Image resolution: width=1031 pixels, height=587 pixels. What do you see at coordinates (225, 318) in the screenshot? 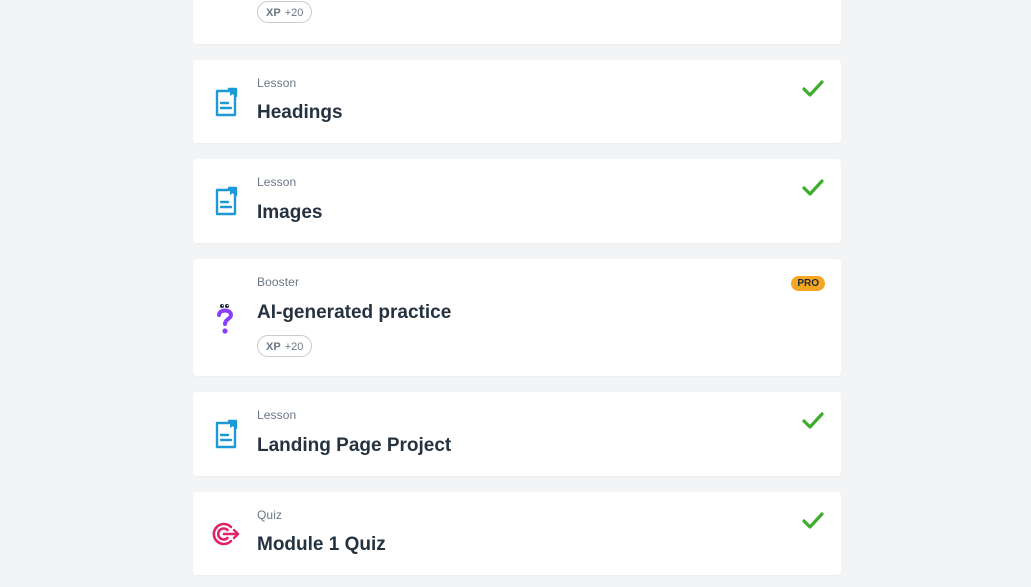
I see `question-mark-icon` at bounding box center [225, 318].